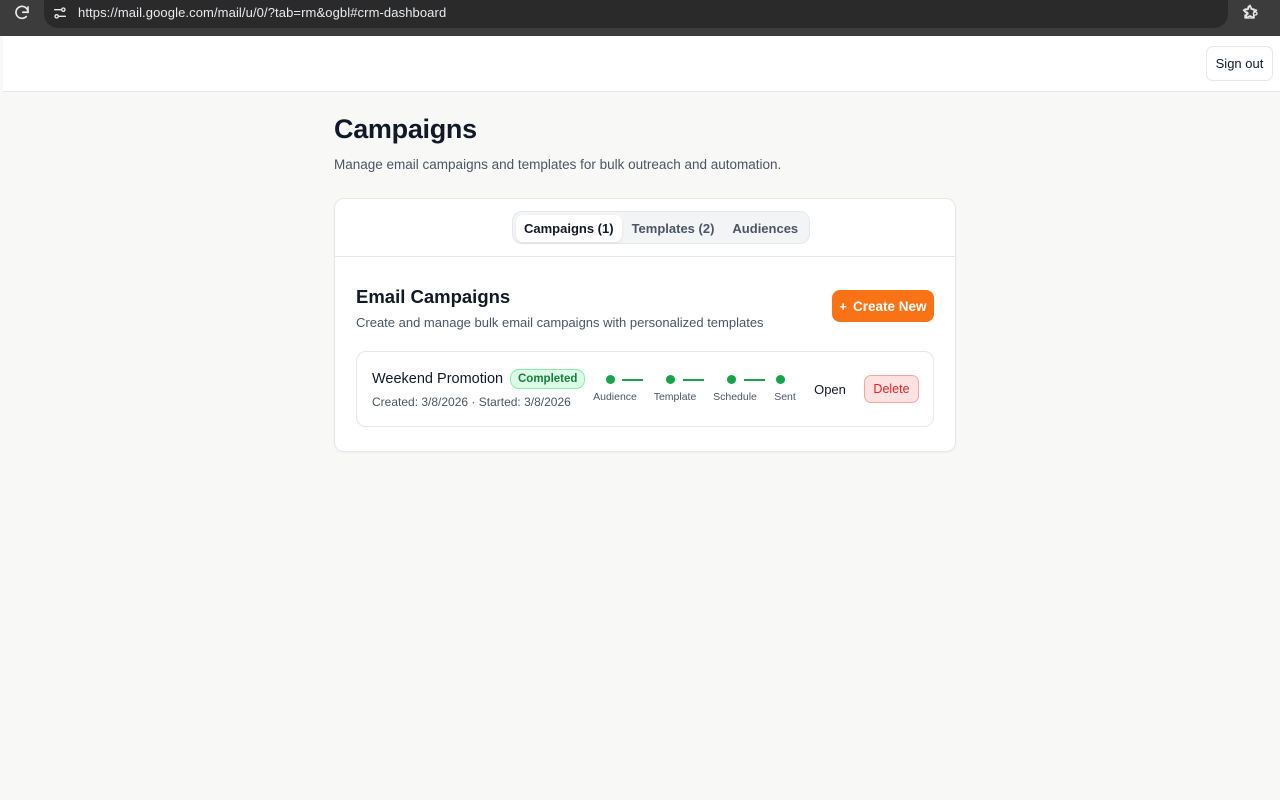 The width and height of the screenshot is (1280, 800). Describe the element at coordinates (891, 389) in the screenshot. I see `delete-button: Delete` at that location.